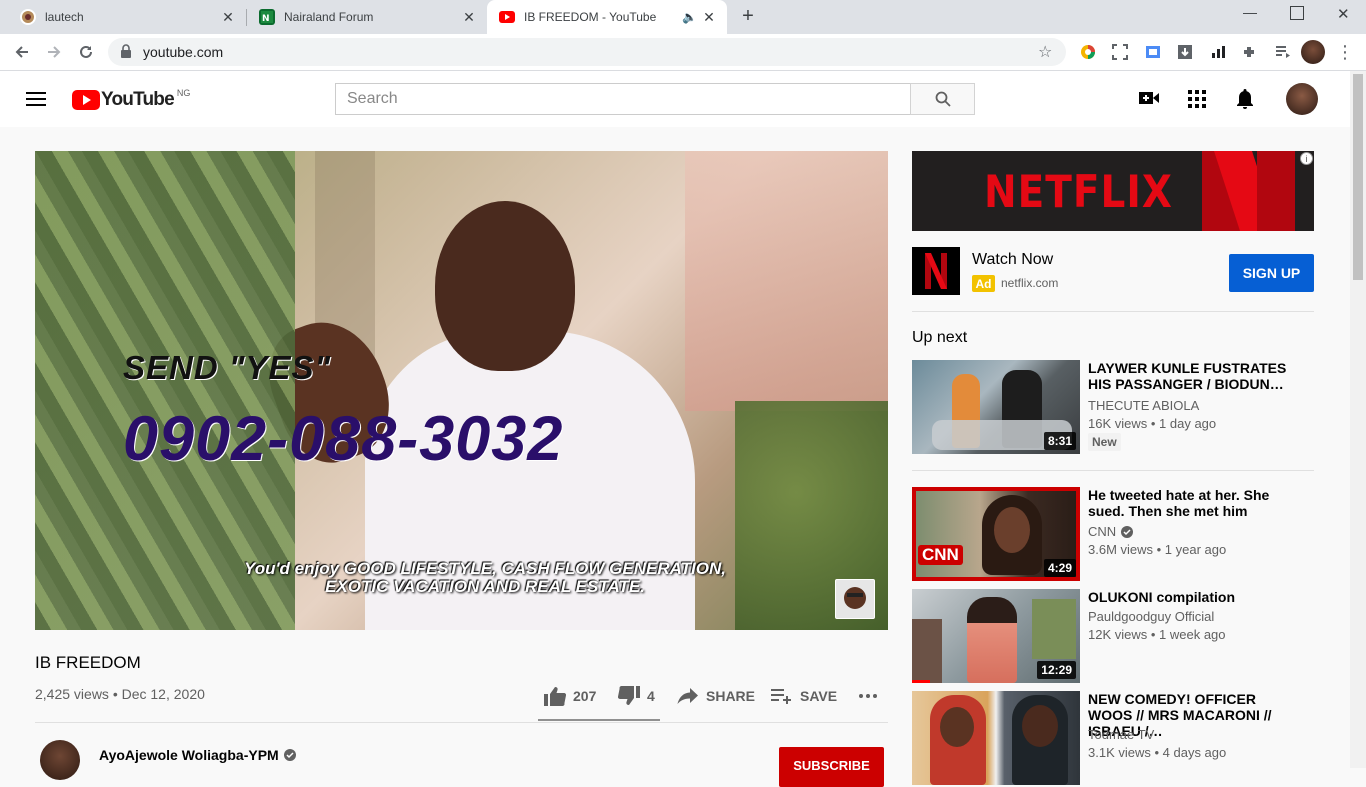 The image size is (1366, 787). I want to click on video-duration: 4:29, so click(1059, 568).